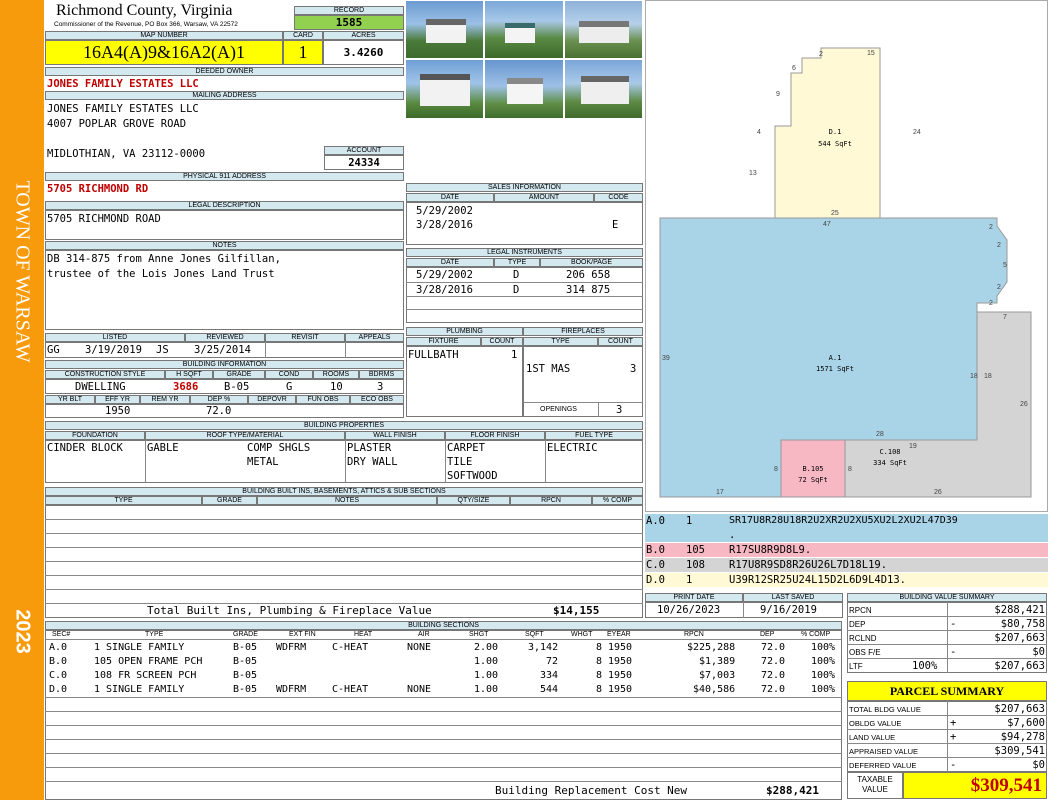  I want to click on sales-col-code: CODE, so click(618, 197).